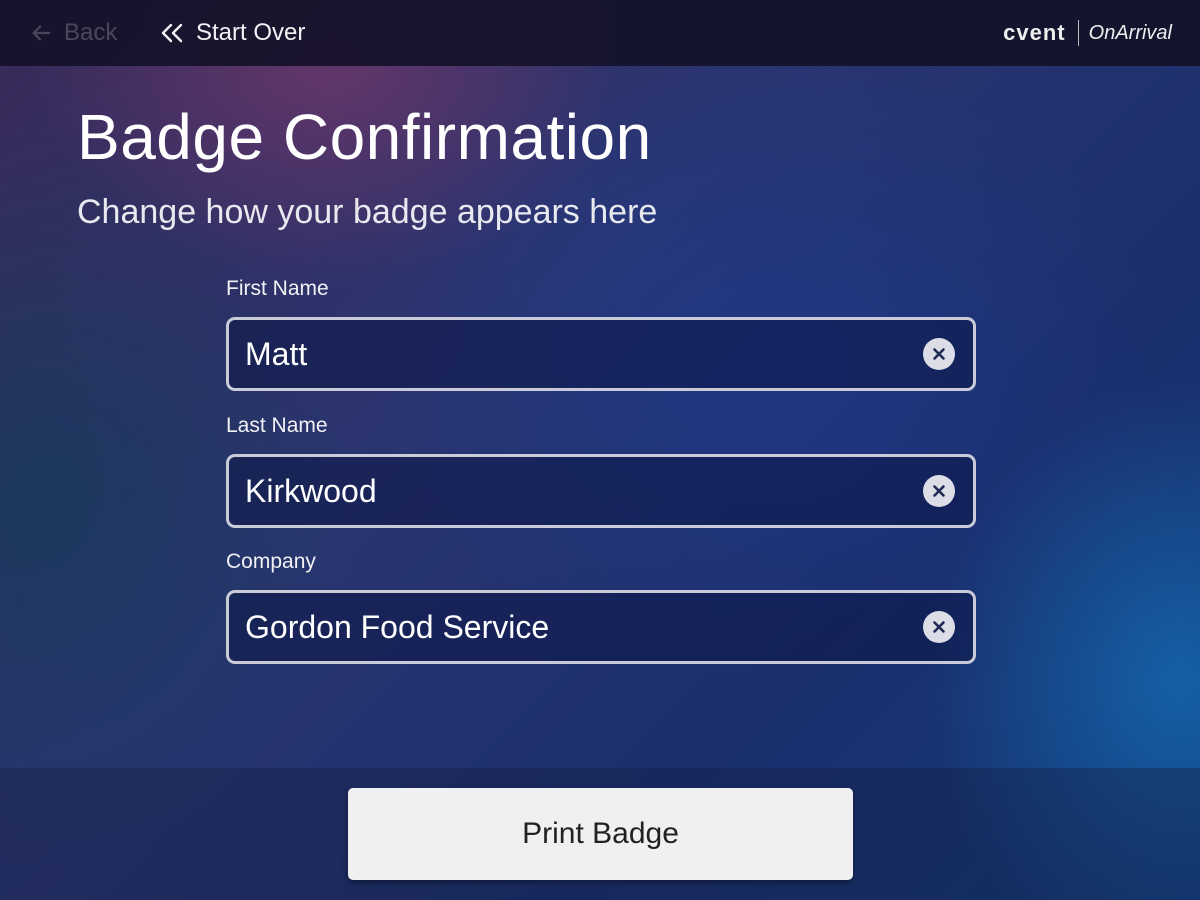 This screenshot has height=900, width=1200. I want to click on first-name-clear-button, so click(939, 354).